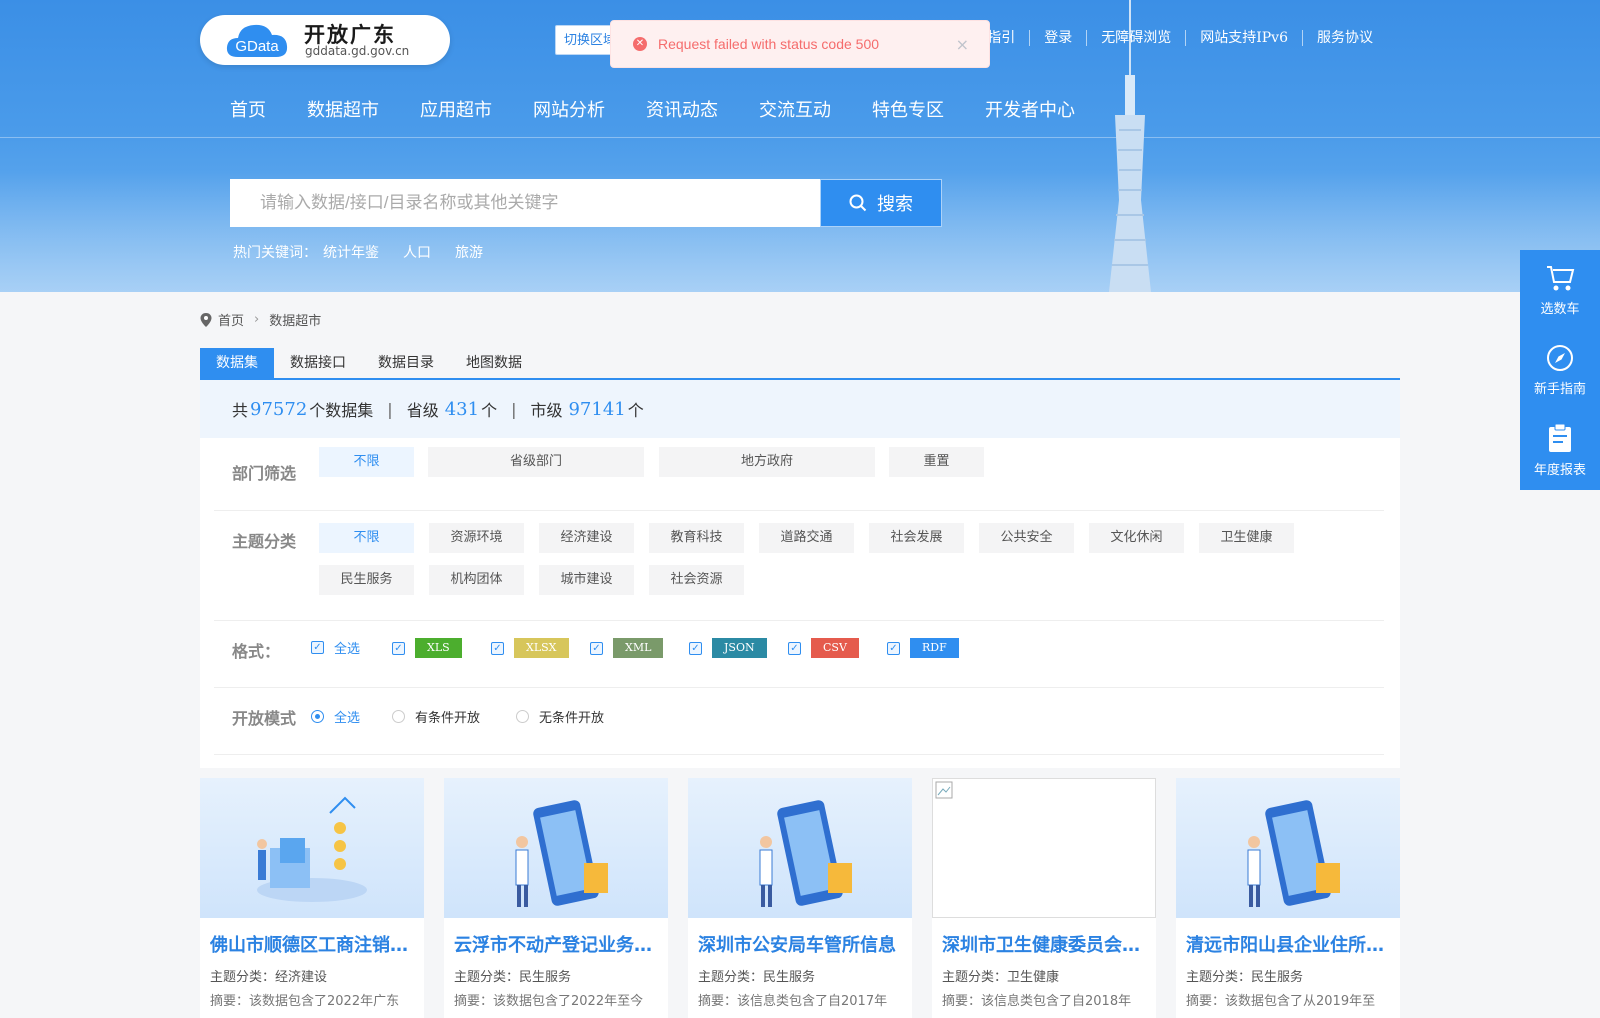  Describe the element at coordinates (801, 944) in the screenshot. I see `card-title: 深圳市公安局车管所信息` at that location.